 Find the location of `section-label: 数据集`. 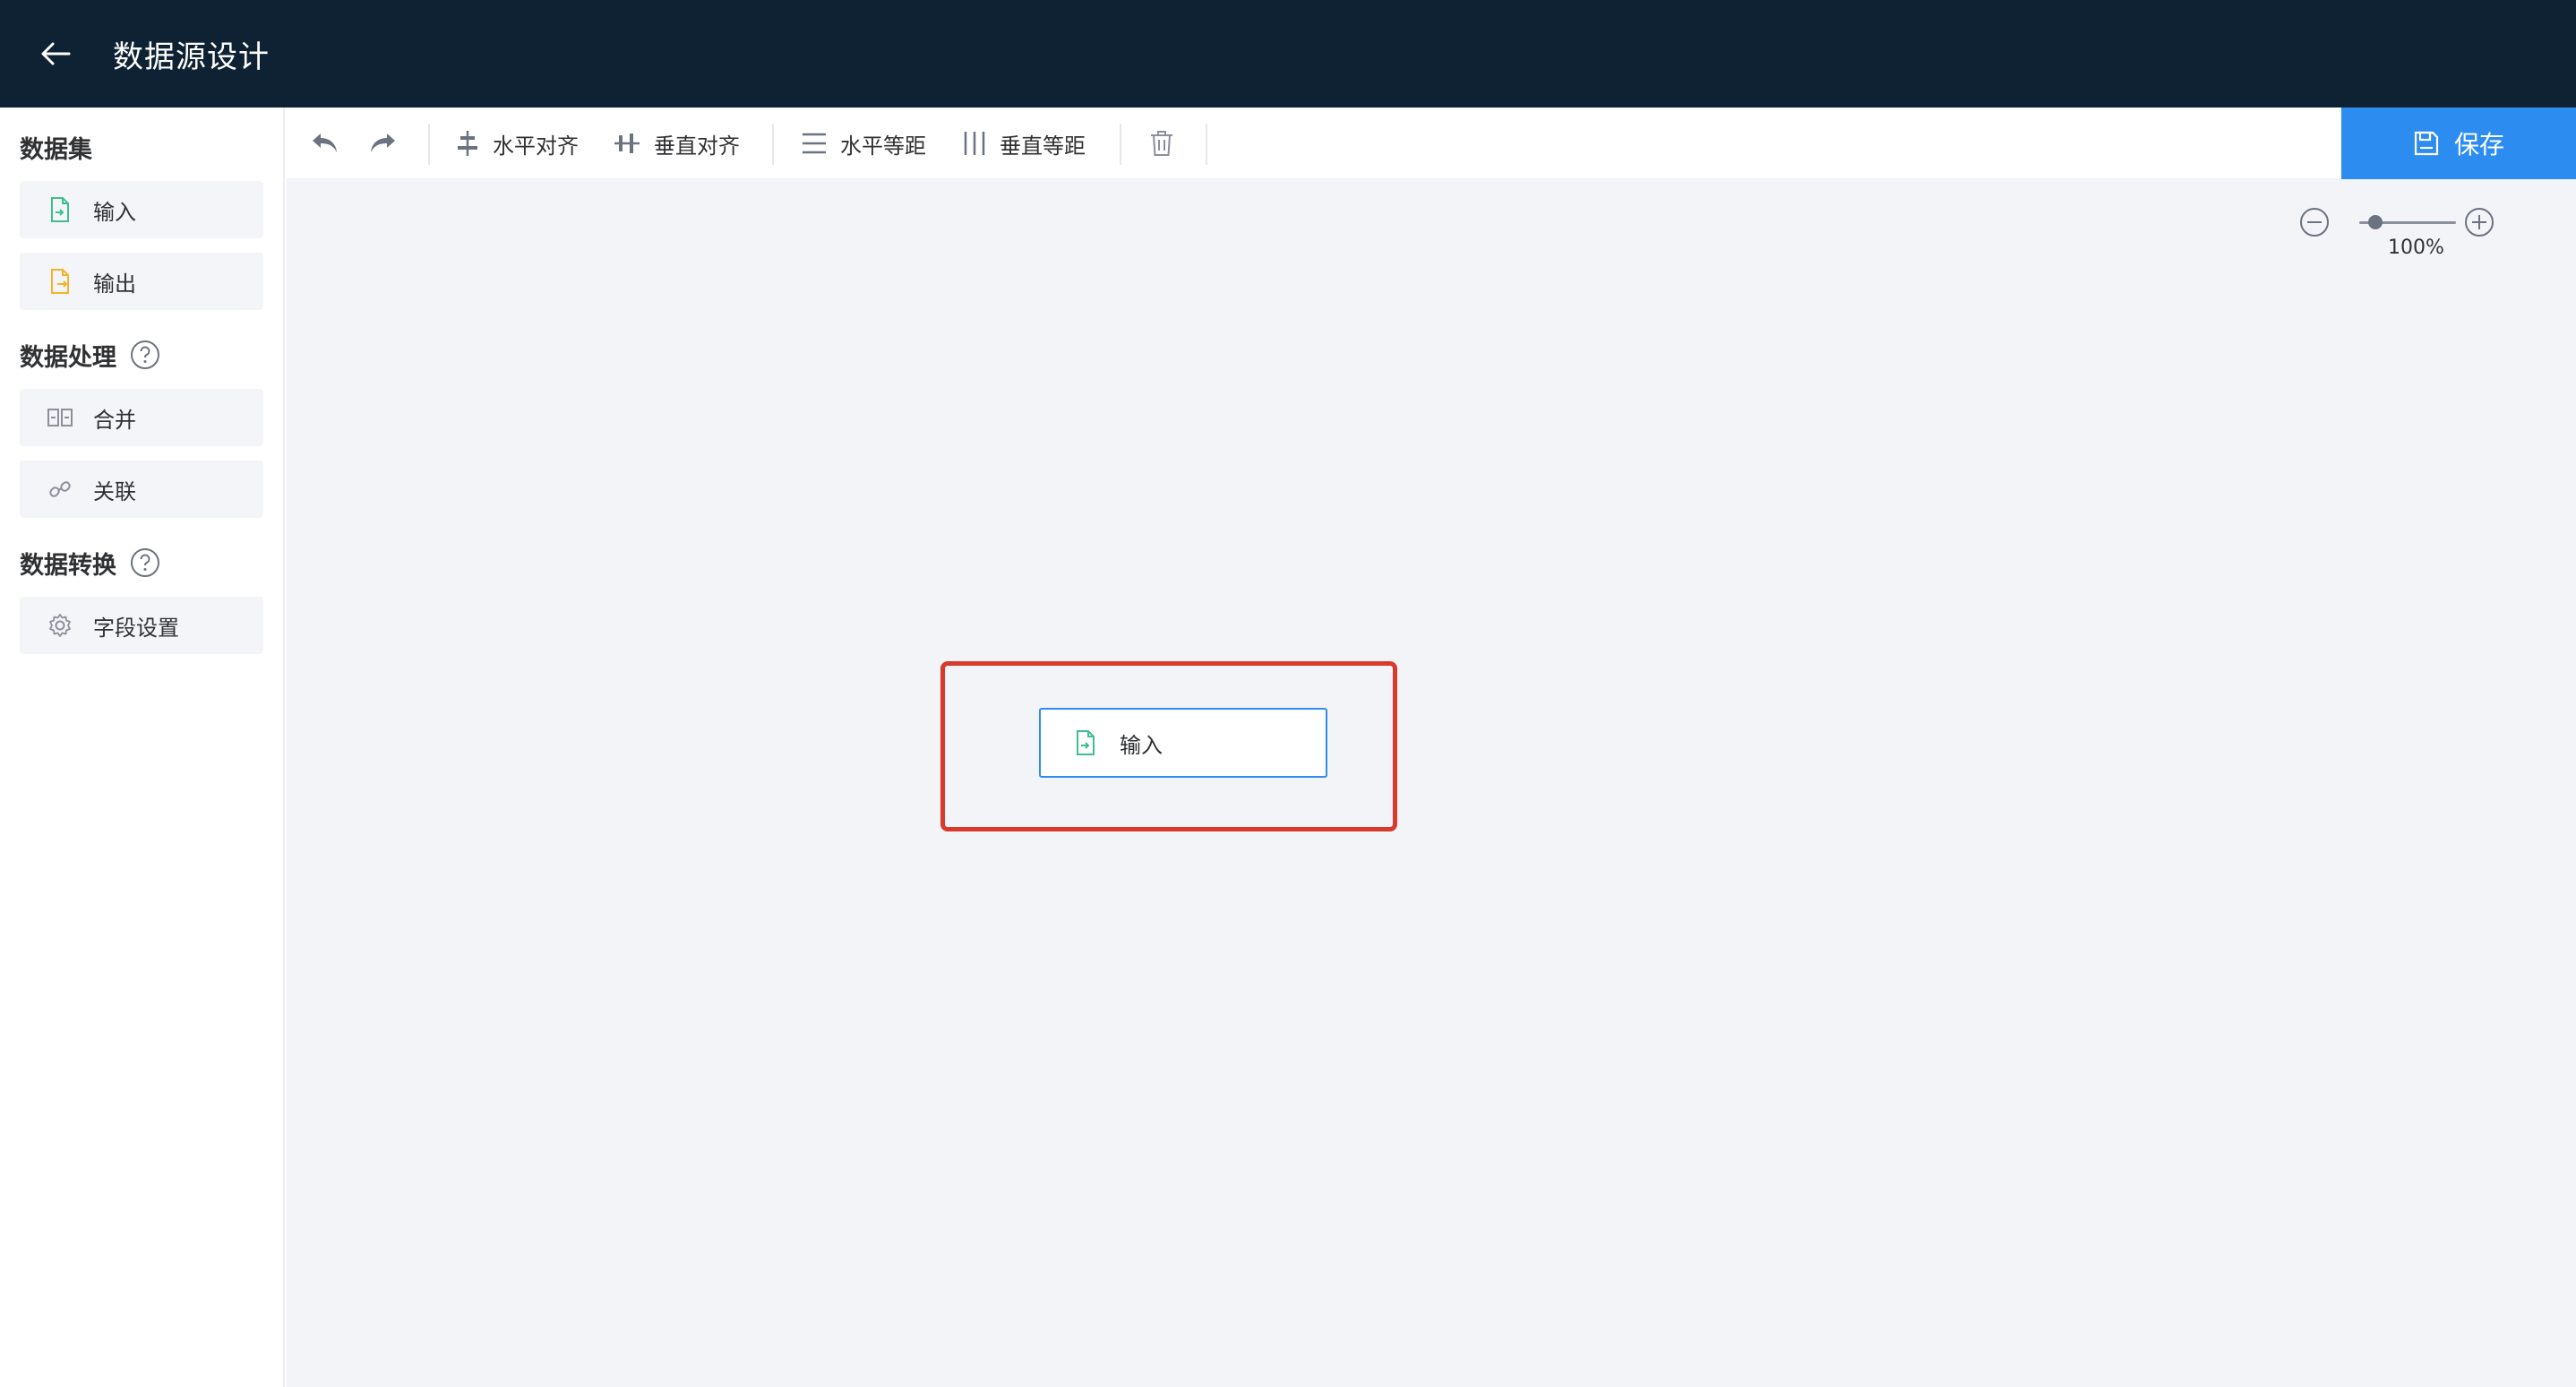

section-label: 数据集 is located at coordinates (56, 149).